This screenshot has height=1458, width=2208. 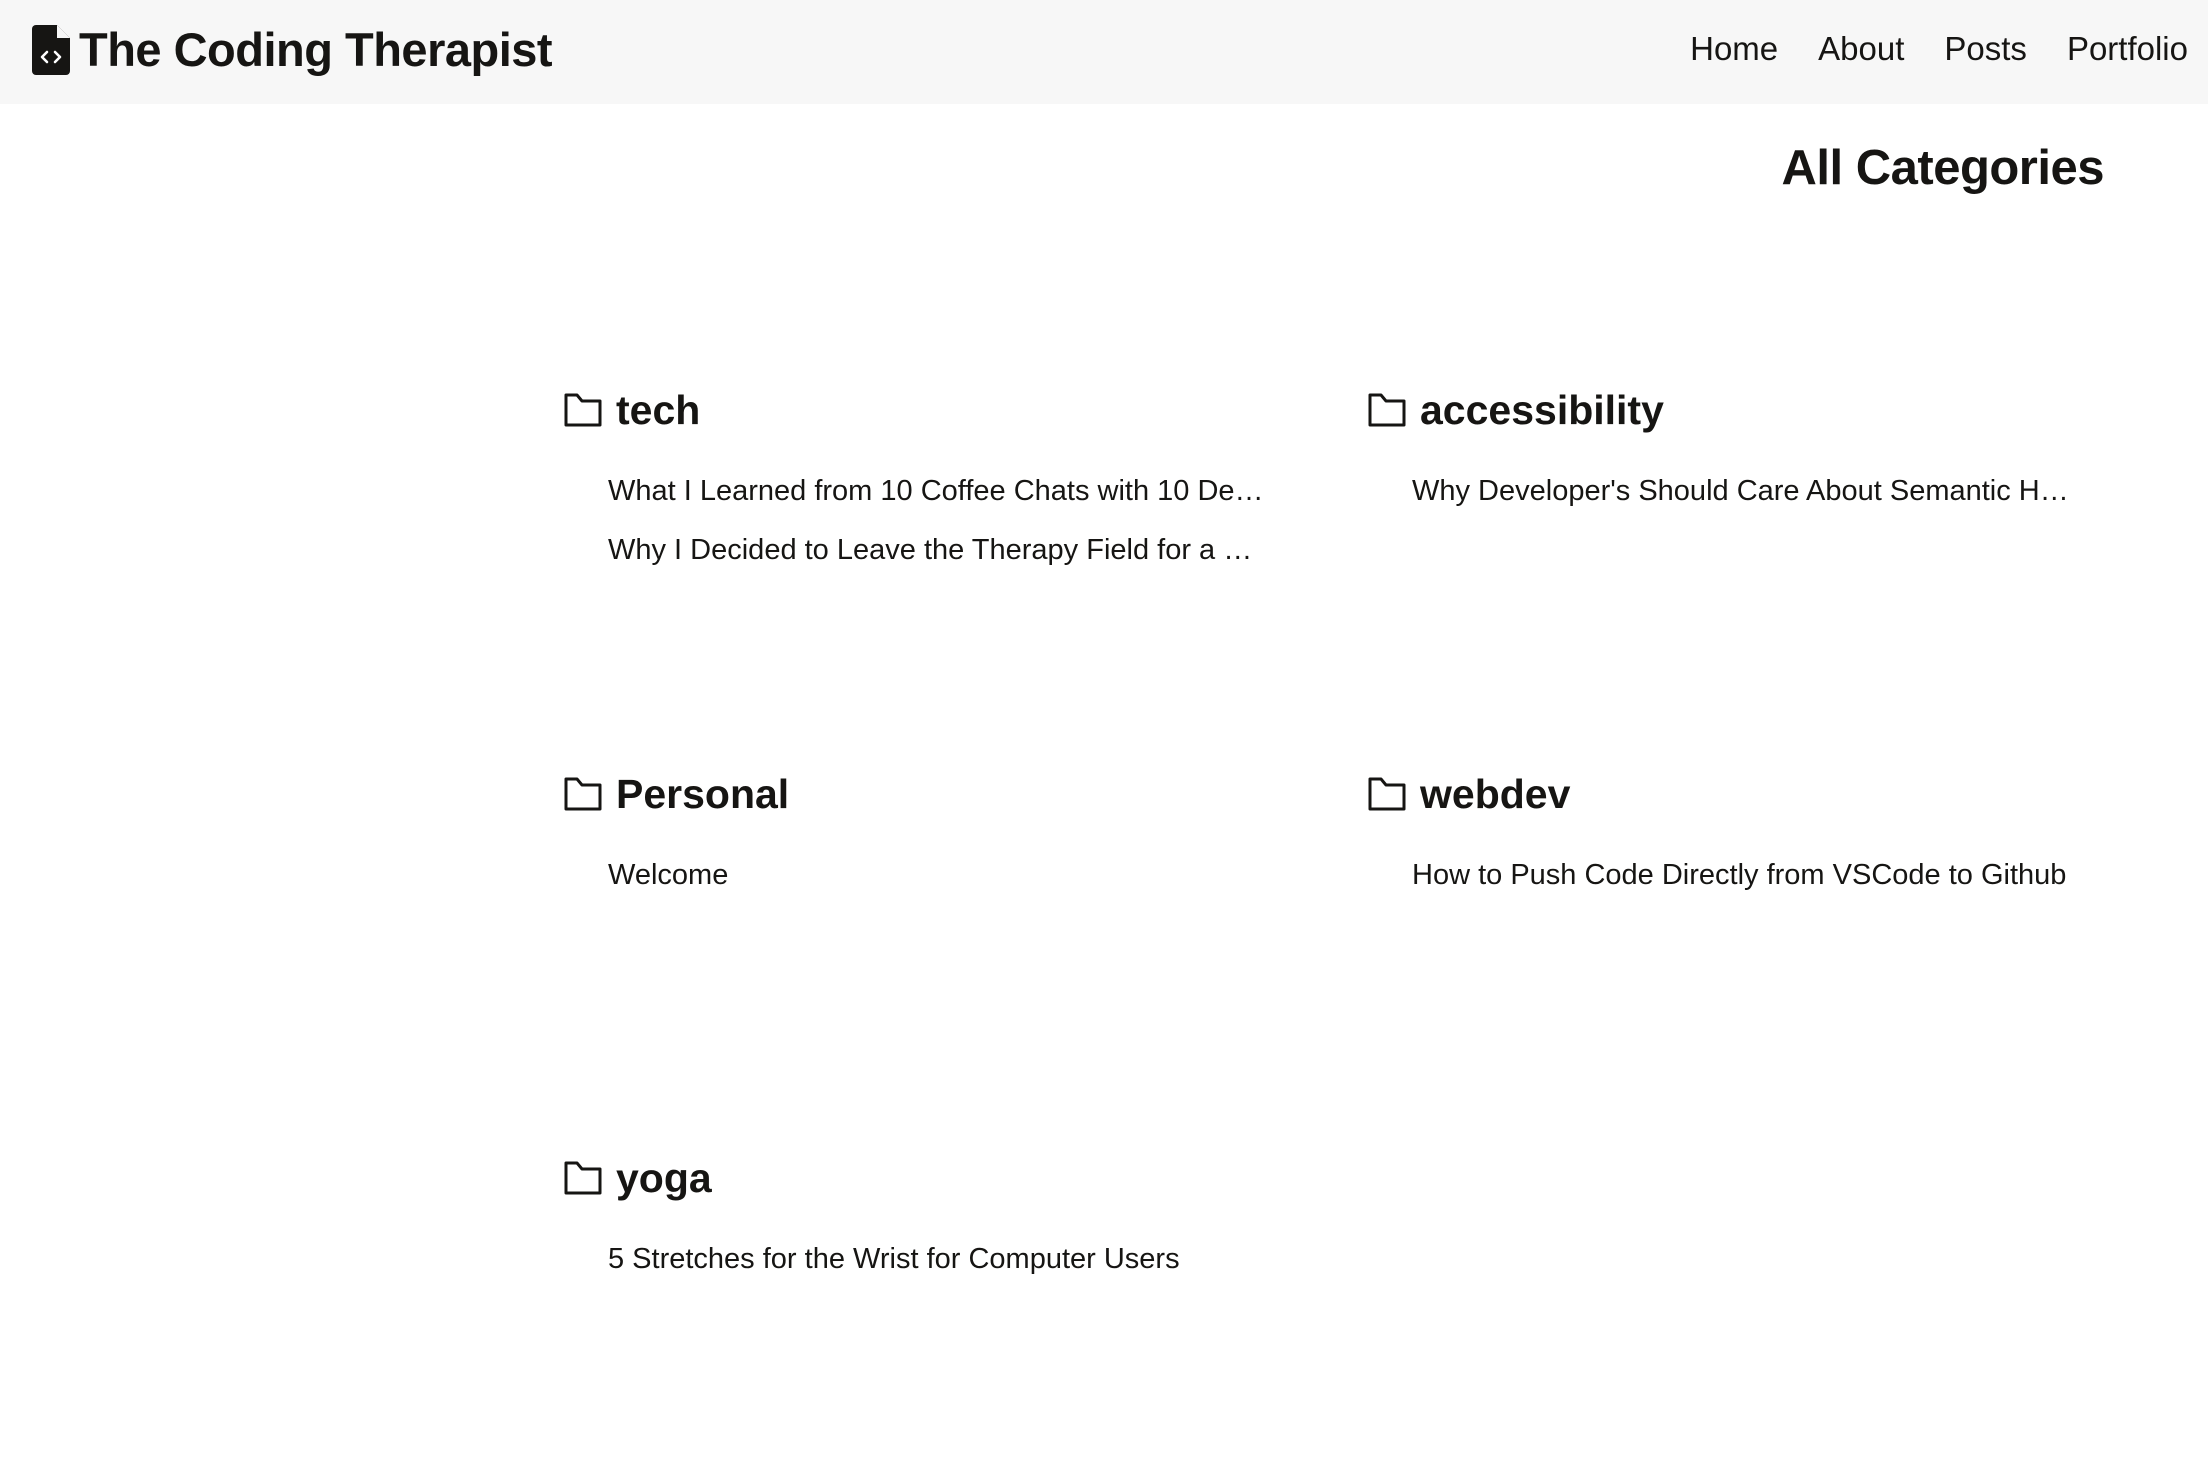 What do you see at coordinates (952, 1178) in the screenshot?
I see `category-link-yoga: yoga` at bounding box center [952, 1178].